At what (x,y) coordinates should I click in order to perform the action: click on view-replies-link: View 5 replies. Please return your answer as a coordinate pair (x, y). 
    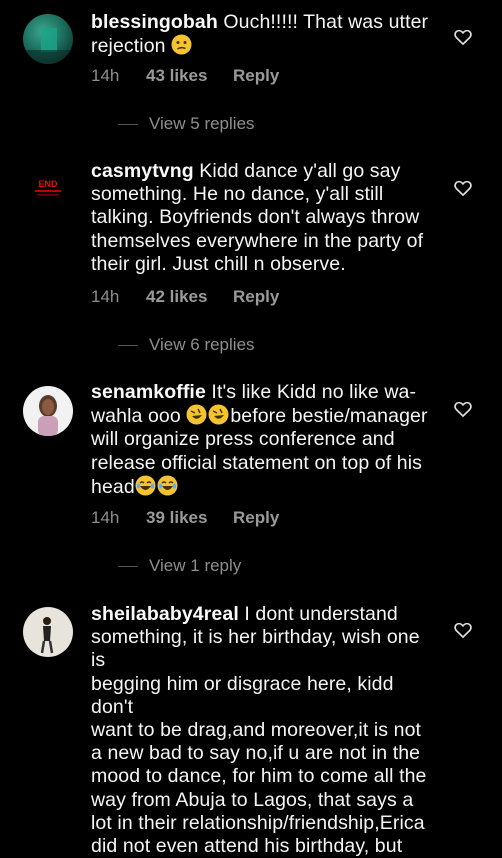
    Looking at the image, I should click on (186, 124).